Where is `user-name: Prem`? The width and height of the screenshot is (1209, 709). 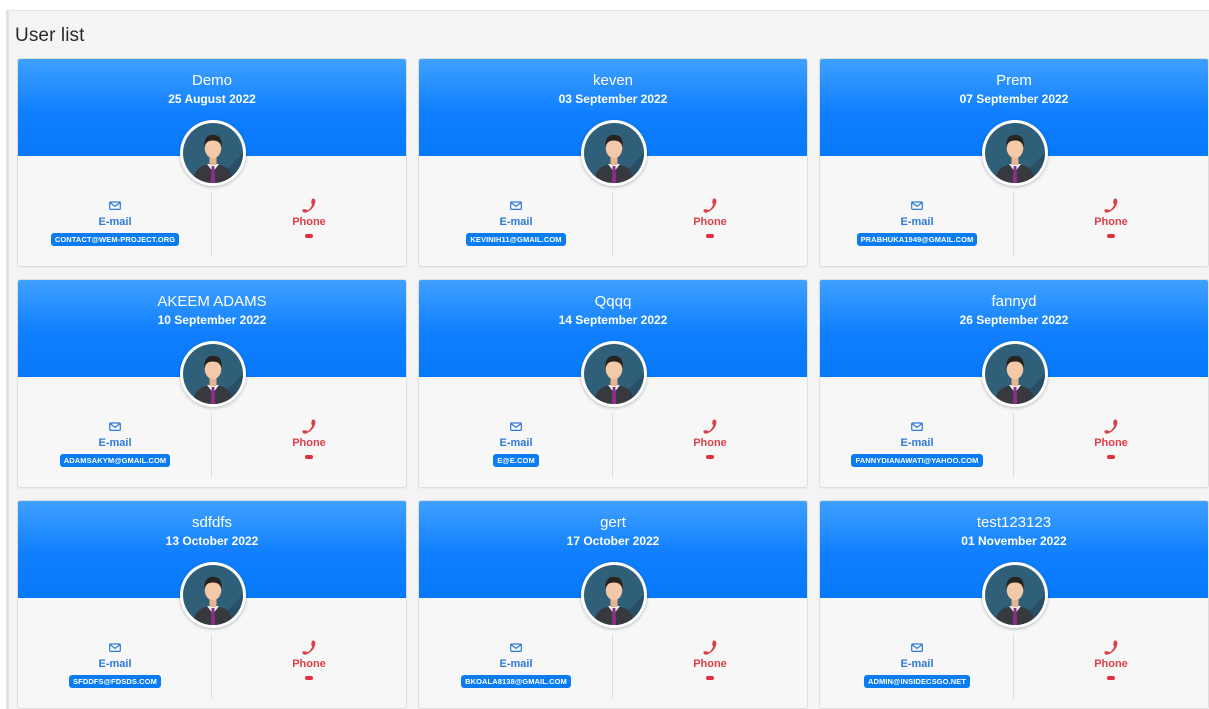 user-name: Prem is located at coordinates (1014, 80).